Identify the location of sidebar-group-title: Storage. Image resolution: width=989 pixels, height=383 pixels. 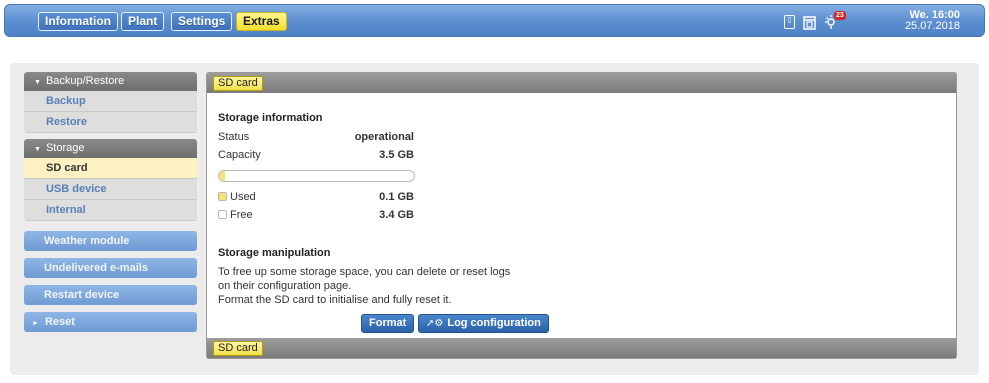
(65, 148).